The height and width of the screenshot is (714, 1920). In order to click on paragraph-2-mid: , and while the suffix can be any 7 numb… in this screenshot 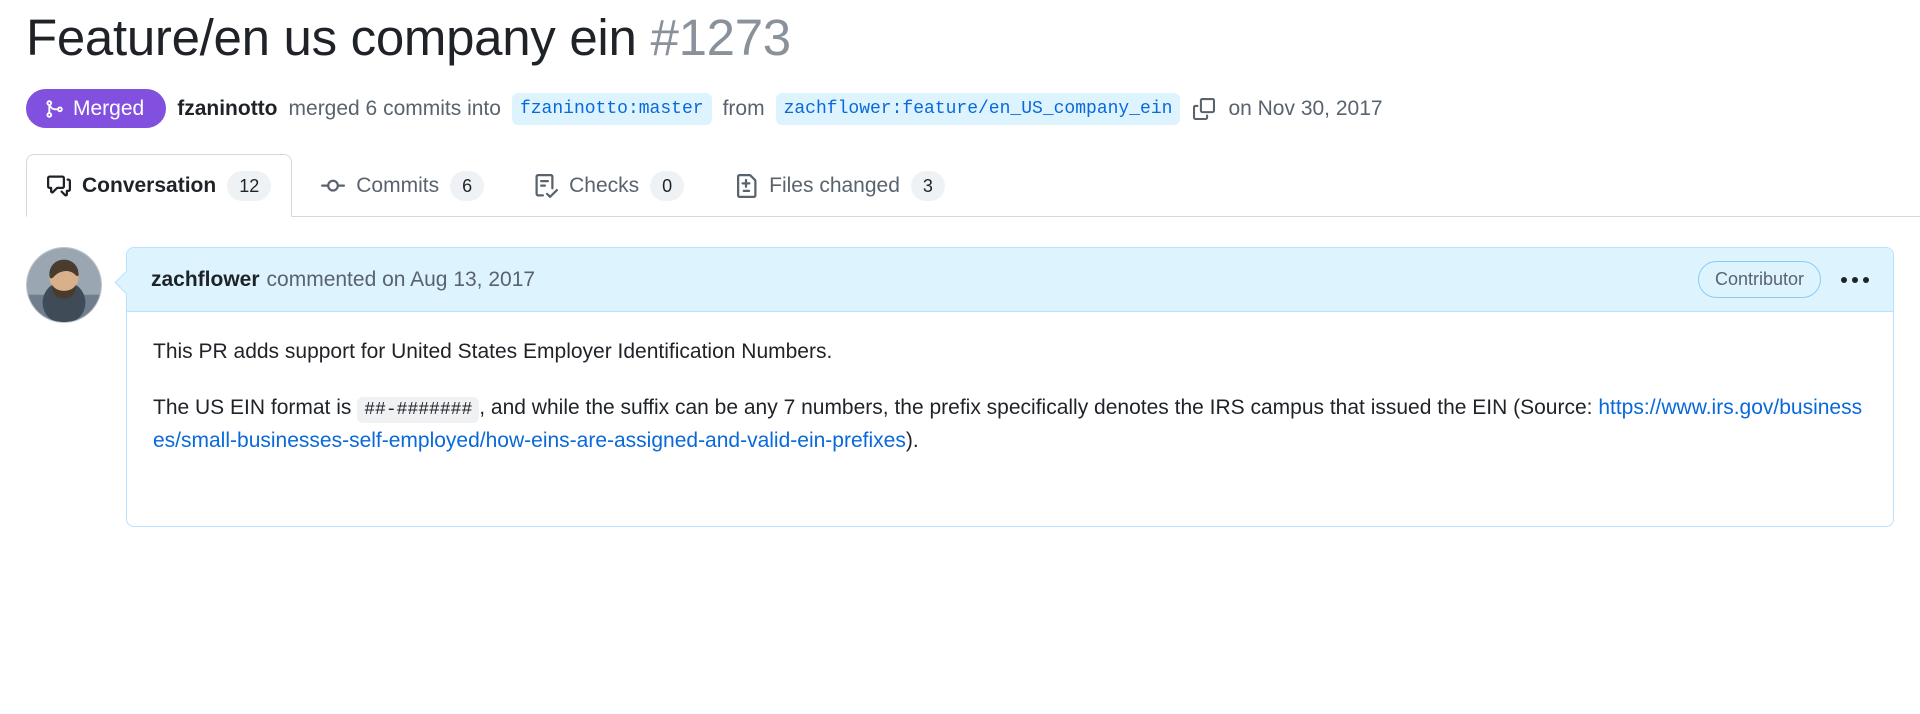, I will do `click(1036, 408)`.